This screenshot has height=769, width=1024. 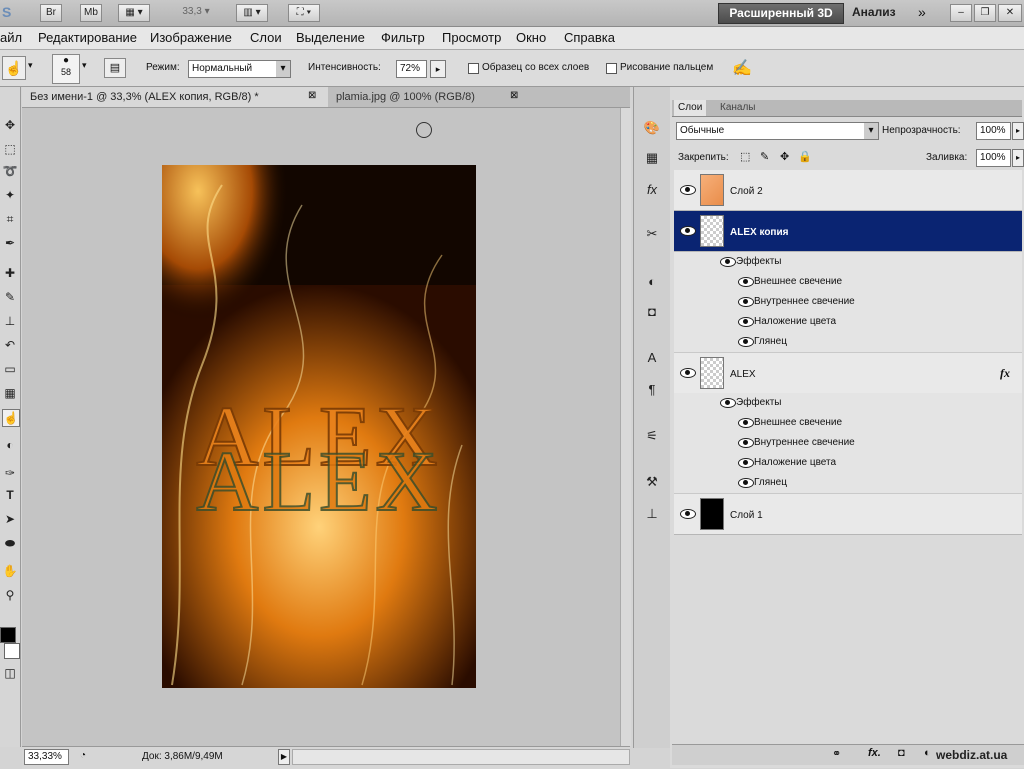 What do you see at coordinates (652, 190) in the screenshot?
I see `styles-panel-icon: fx` at bounding box center [652, 190].